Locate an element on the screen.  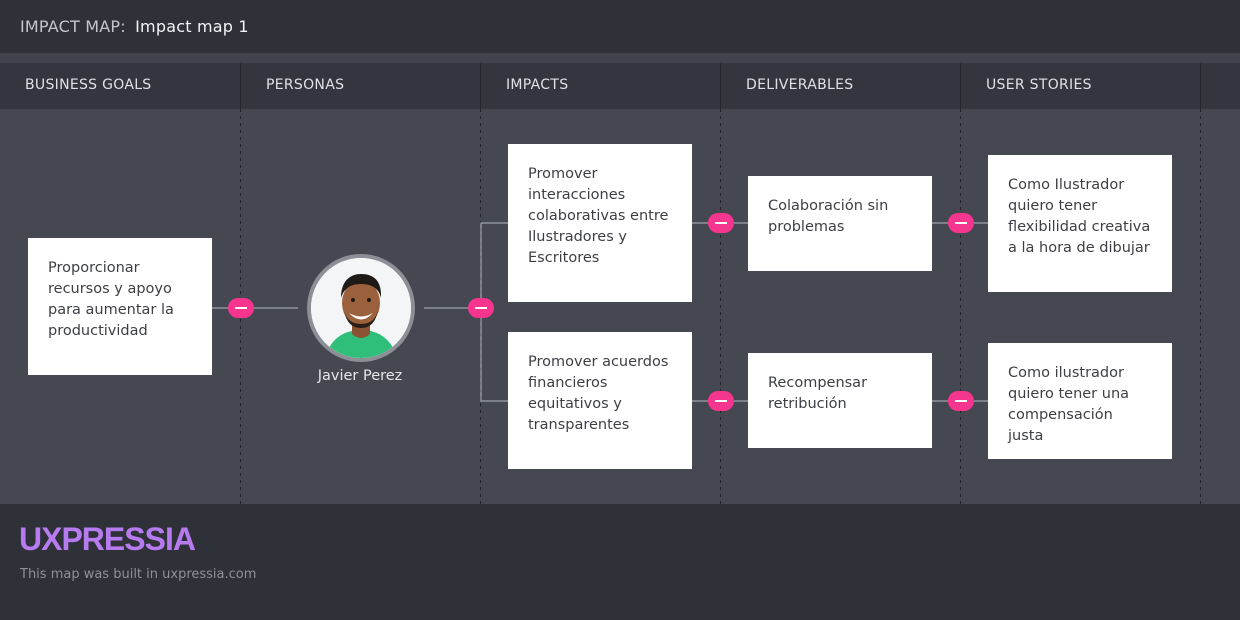
card-text: Colaboración sin problemas is located at coordinates (828, 216).